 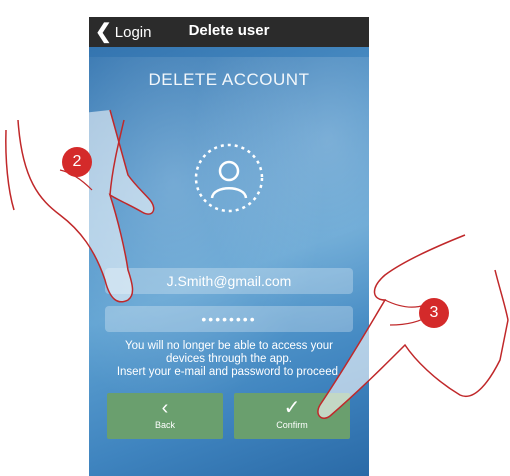 What do you see at coordinates (164, 425) in the screenshot?
I see `back-button-label: Back` at bounding box center [164, 425].